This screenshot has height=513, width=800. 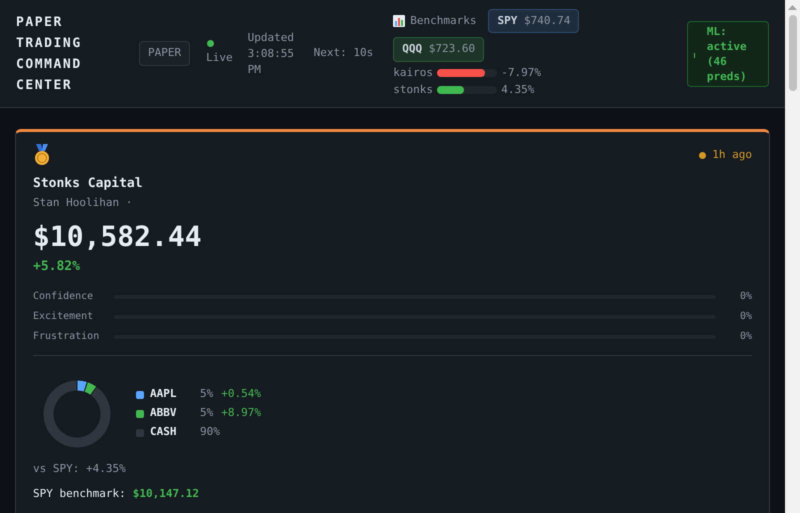 What do you see at coordinates (83, 202) in the screenshot?
I see `manager-name: Stan Hoolihan ·` at bounding box center [83, 202].